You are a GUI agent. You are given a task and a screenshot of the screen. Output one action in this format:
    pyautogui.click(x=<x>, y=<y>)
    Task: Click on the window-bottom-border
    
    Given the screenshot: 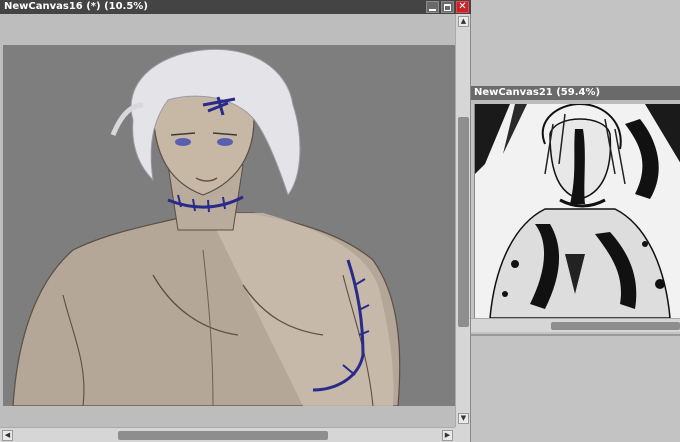 What is the action you would take?
    pyautogui.click(x=575, y=335)
    